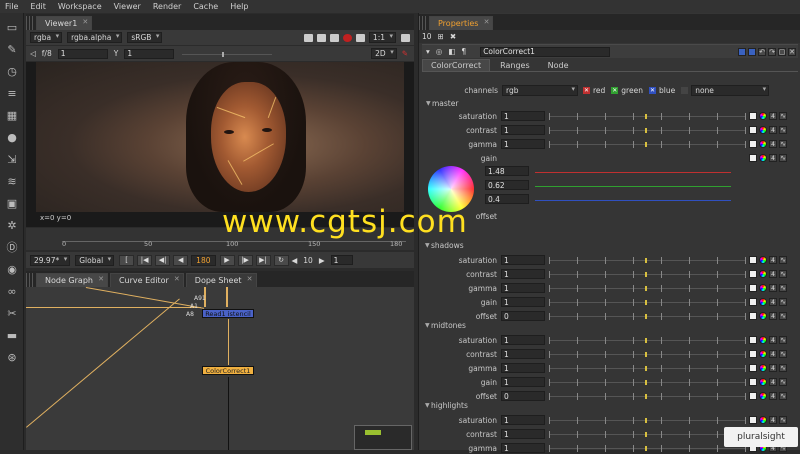 The image size is (800, 454). Describe the element at coordinates (609, 325) in the screenshot. I see `midtones-section: ▼ midtones` at that location.